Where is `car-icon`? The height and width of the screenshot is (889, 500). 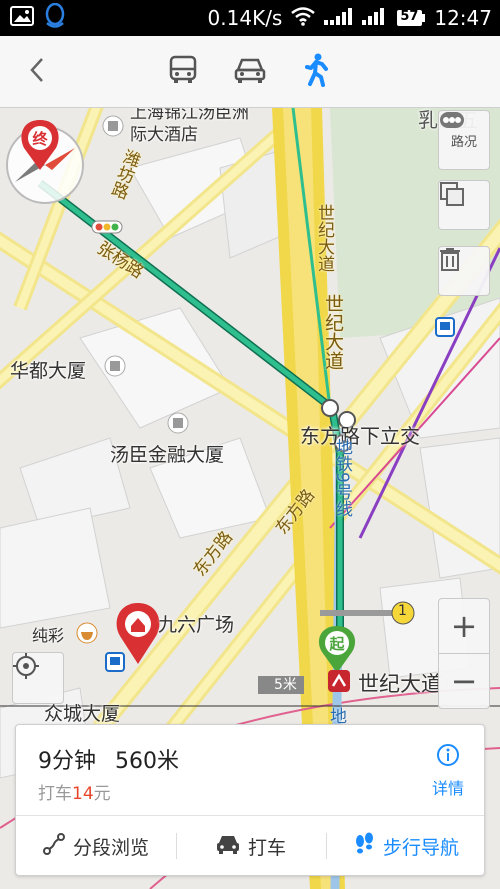
car-icon is located at coordinates (250, 72).